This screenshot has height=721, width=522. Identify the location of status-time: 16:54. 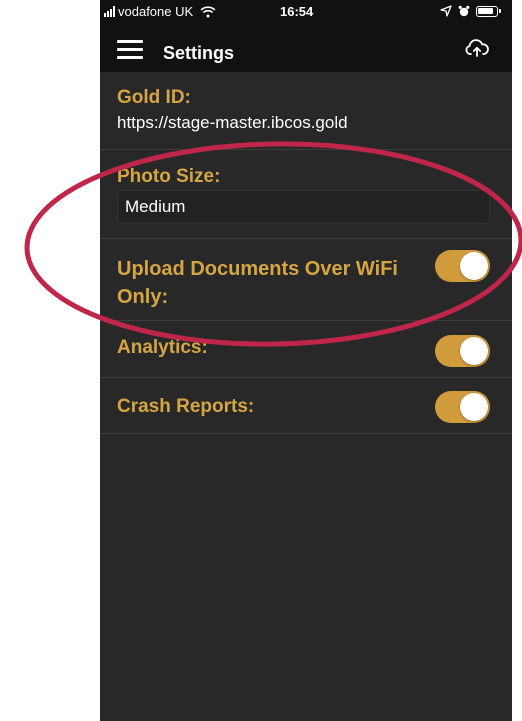
(297, 11).